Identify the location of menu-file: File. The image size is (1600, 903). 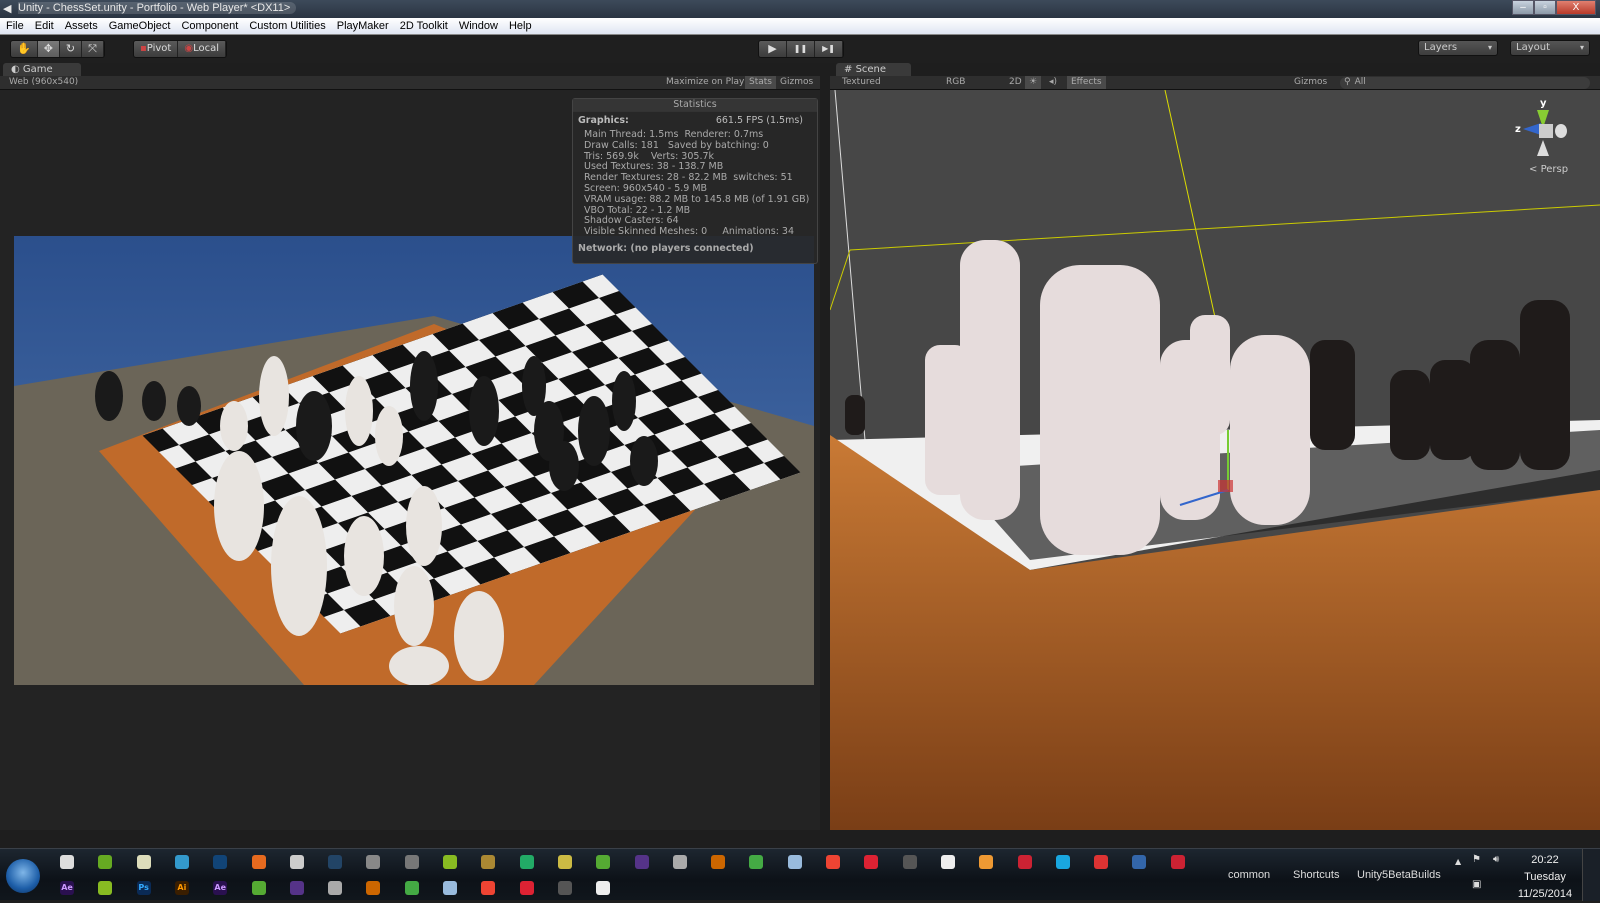
(14, 26).